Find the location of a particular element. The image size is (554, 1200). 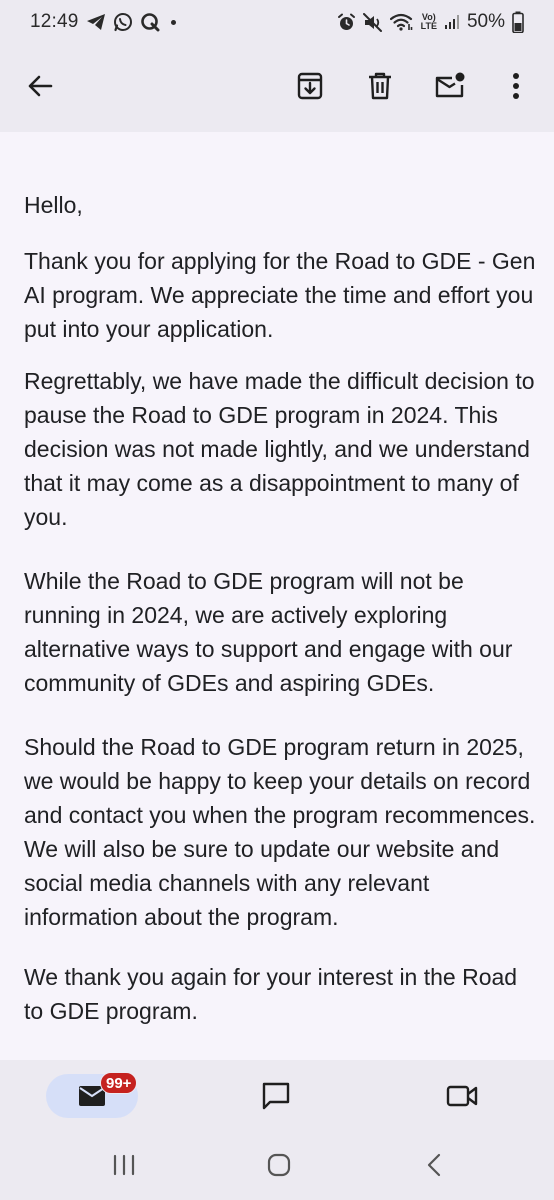

alarm-icon is located at coordinates (346, 22).